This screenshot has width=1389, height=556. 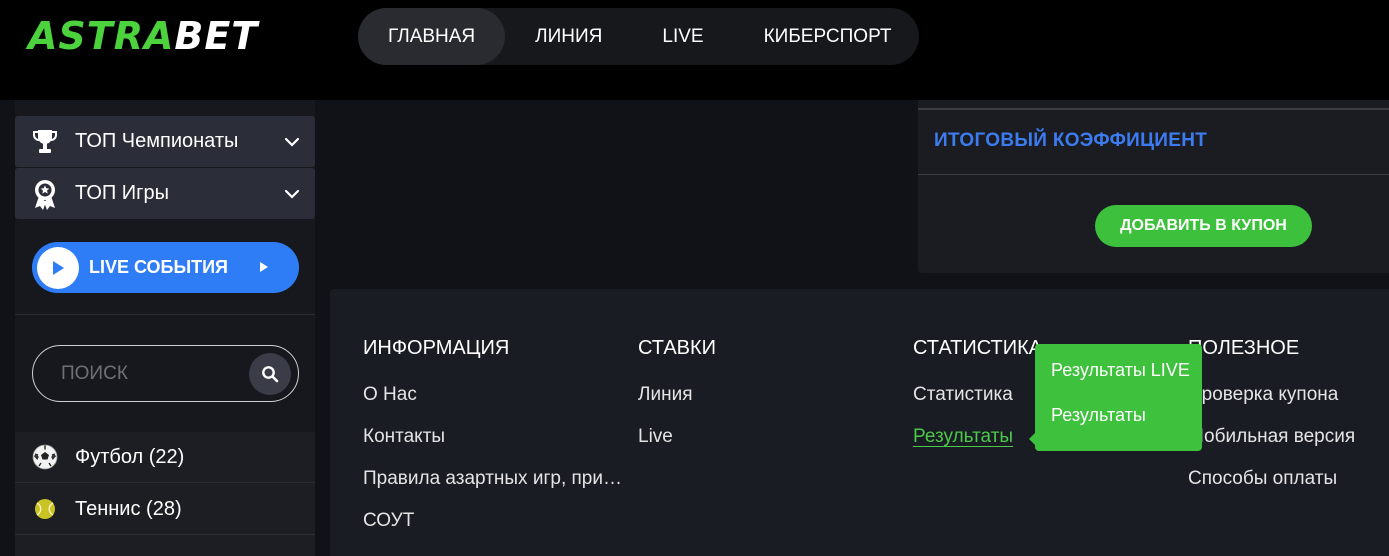 I want to click on sports-list: Футбол (22) Теннис (28), so click(x=165, y=494).